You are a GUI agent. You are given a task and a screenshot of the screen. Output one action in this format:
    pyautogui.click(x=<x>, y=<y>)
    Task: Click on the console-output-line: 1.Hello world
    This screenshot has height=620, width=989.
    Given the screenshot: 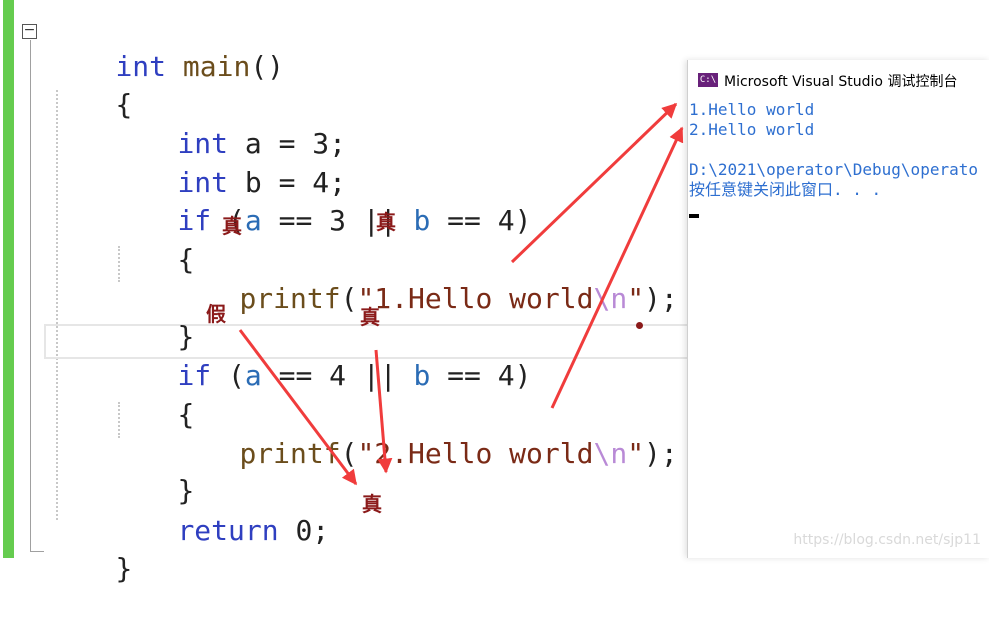 What is the action you would take?
    pyautogui.click(x=752, y=109)
    